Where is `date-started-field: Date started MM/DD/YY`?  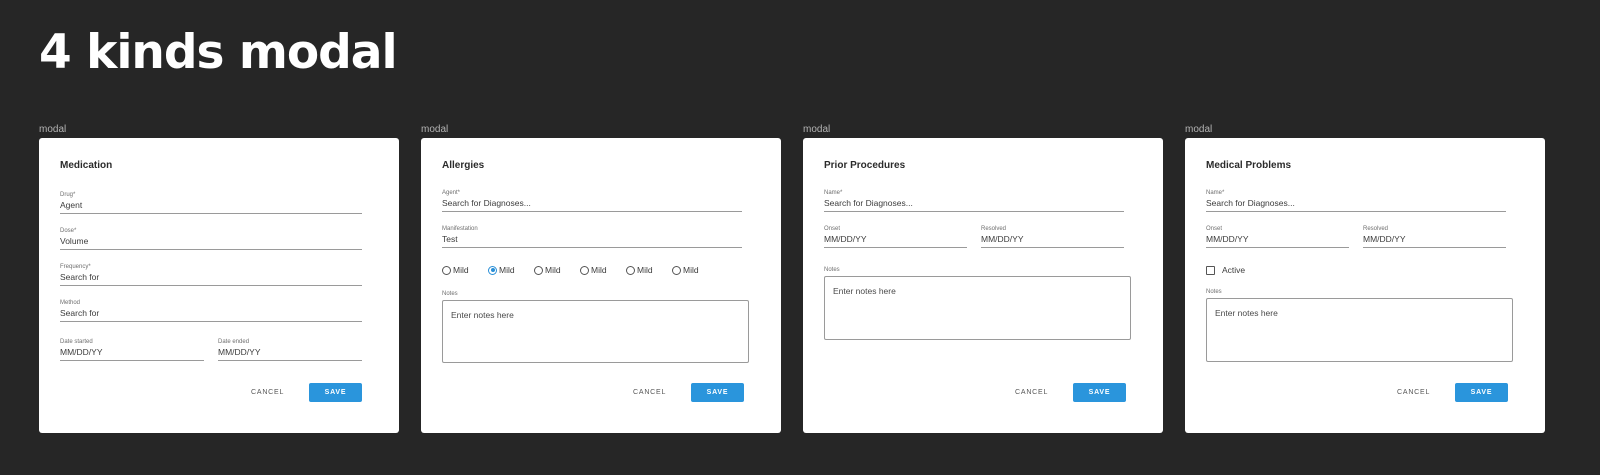
date-started-field: Date started MM/DD/YY is located at coordinates (132, 349).